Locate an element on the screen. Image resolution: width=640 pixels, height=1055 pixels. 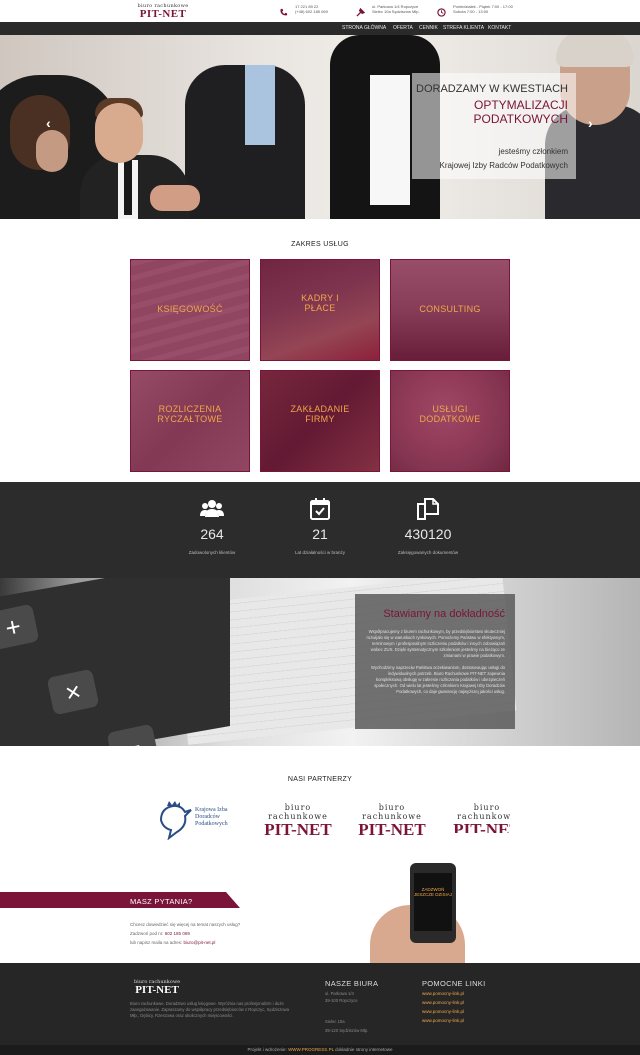
stat-value: 21 is located at coordinates (320, 534).